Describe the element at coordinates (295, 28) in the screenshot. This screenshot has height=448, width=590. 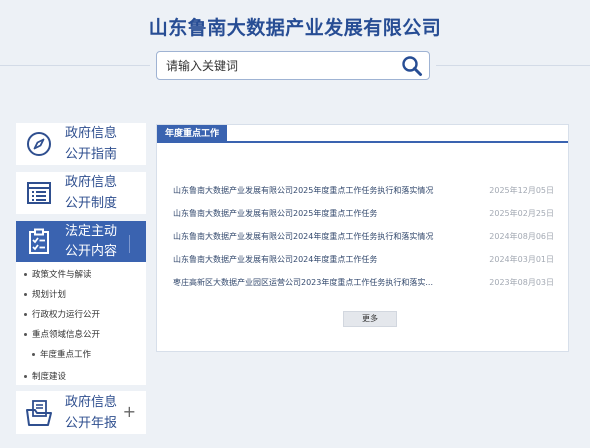
I see `site-title: 山东鲁南大数据产业发展有限公司` at that location.